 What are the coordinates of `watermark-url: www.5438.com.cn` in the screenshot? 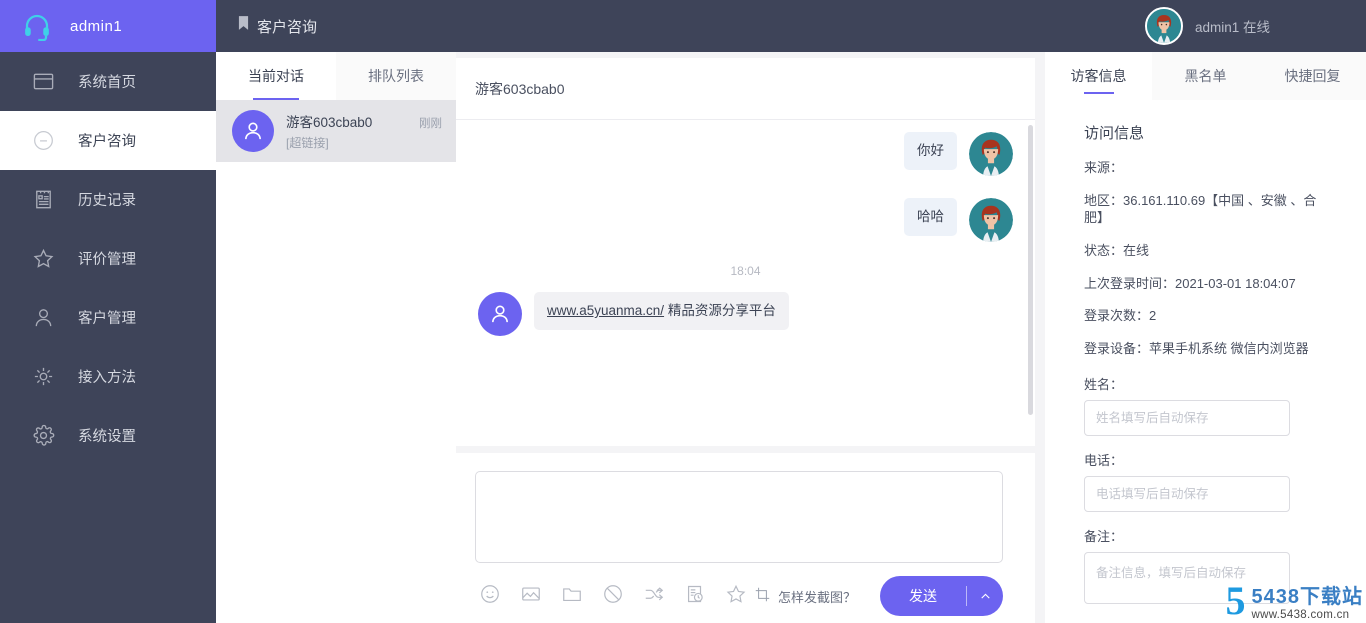 It's located at (1300, 615).